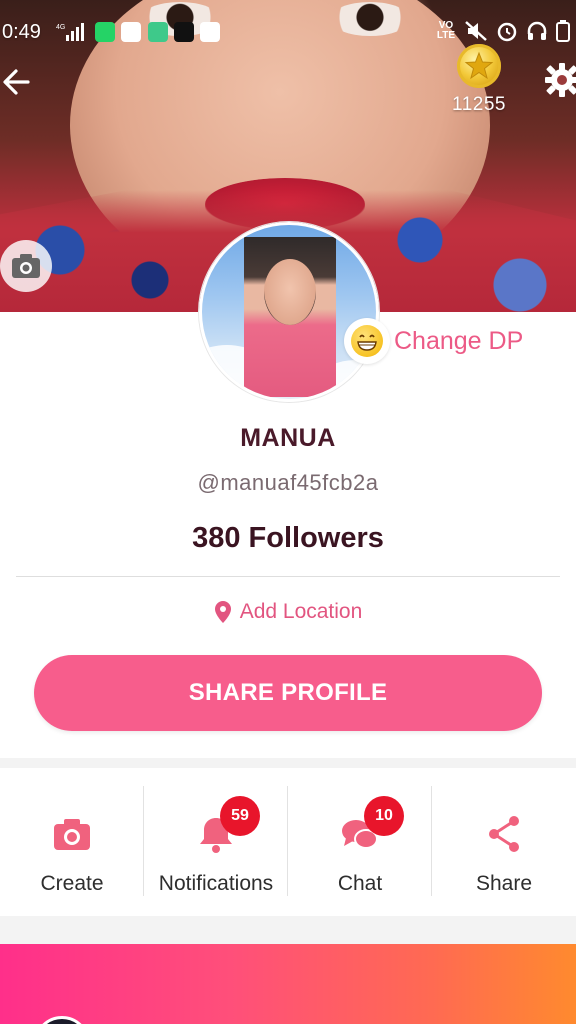 This screenshot has width=576, height=1024. I want to click on location-pin-icon, so click(222, 612).